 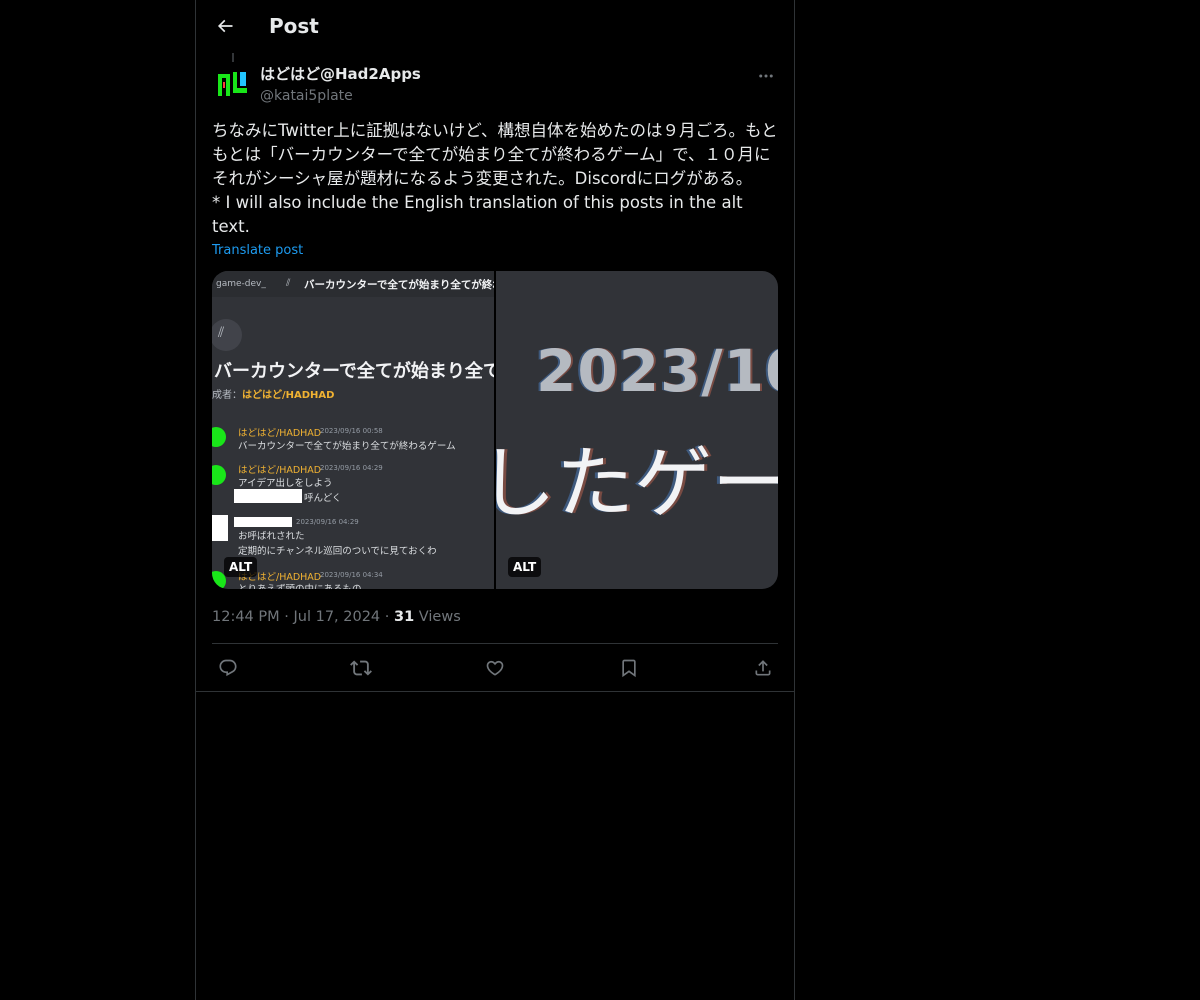 I want to click on reply-button, so click(x=228, y=668).